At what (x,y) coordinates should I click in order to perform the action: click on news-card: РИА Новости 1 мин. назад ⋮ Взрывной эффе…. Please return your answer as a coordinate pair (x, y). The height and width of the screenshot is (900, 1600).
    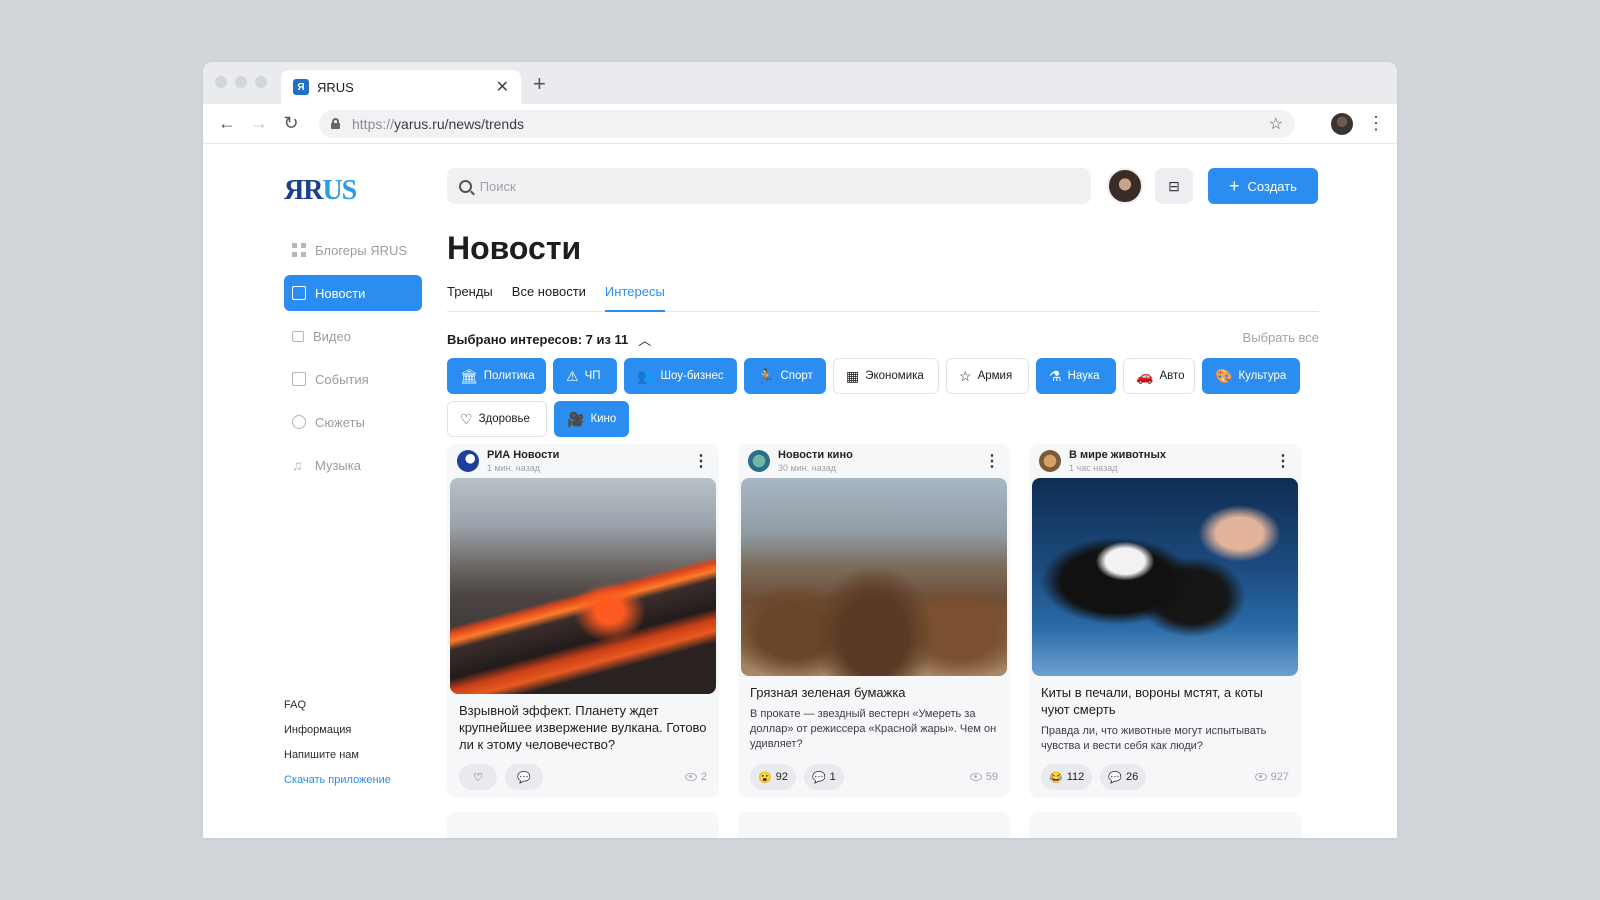
    Looking at the image, I should click on (583, 621).